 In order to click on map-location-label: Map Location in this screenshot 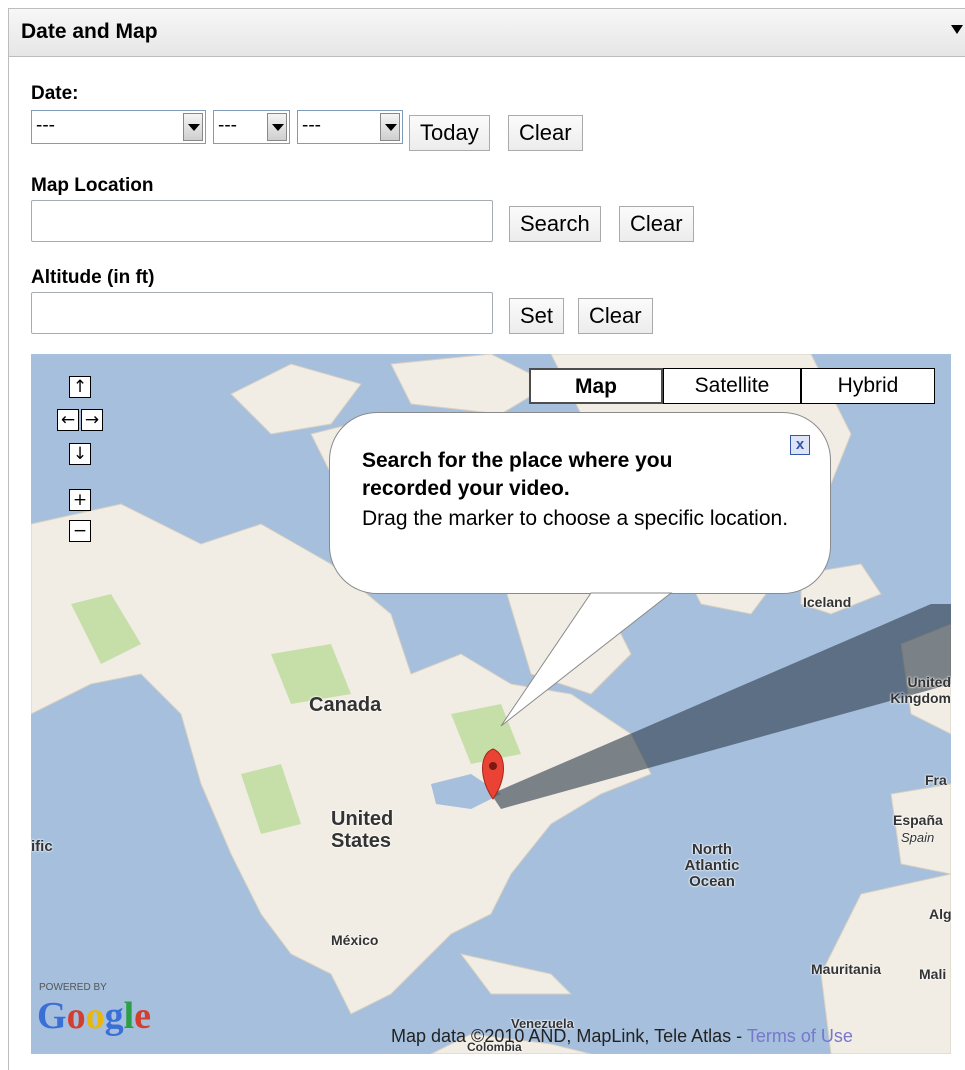, I will do `click(92, 185)`.